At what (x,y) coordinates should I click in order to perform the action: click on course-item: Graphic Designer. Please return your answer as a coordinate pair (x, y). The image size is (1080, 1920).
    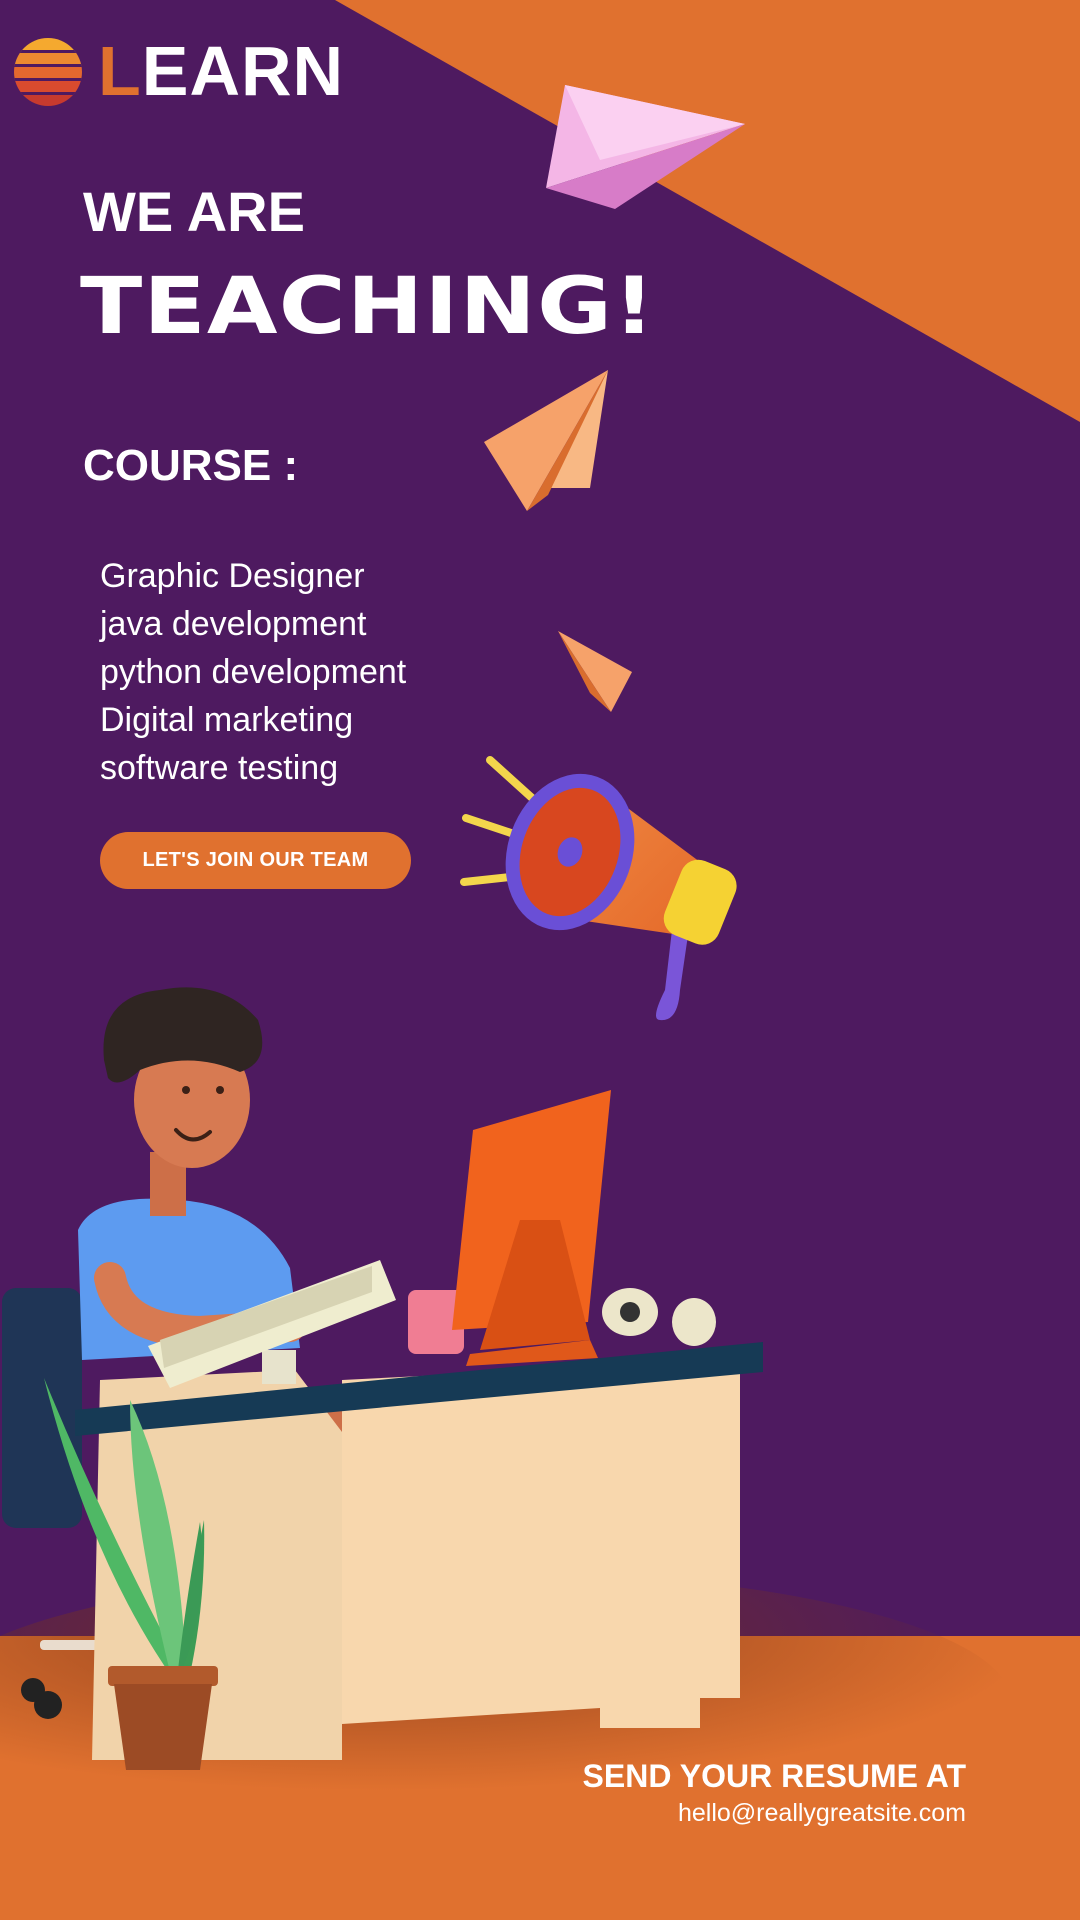
    Looking at the image, I should click on (232, 576).